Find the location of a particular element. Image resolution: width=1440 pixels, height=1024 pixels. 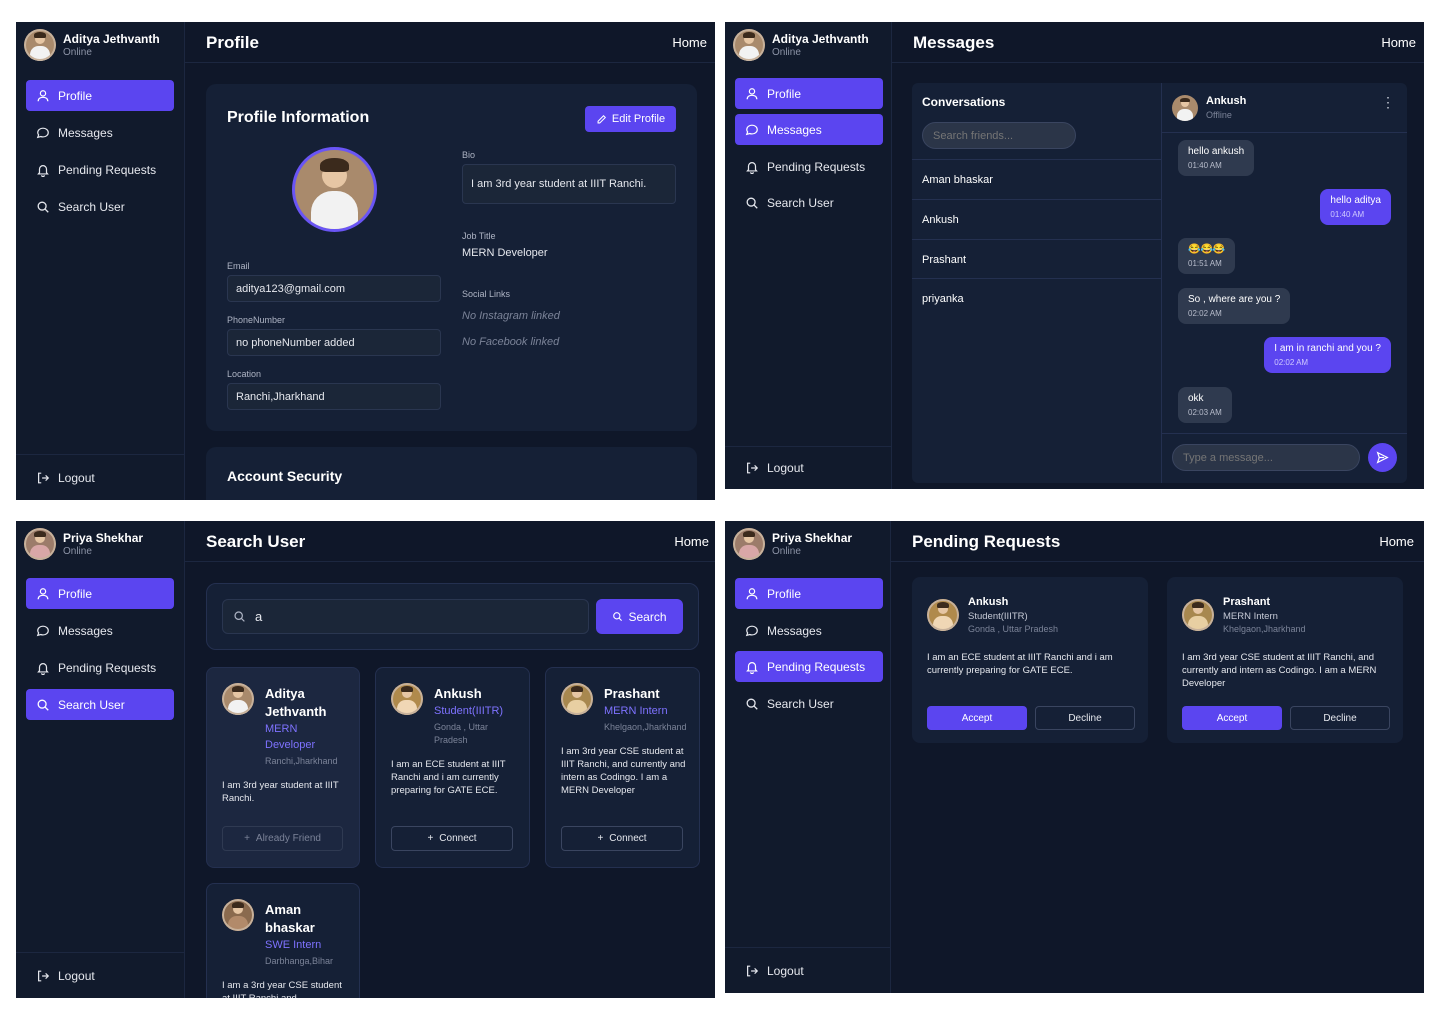

logout-label: Logout is located at coordinates (785, 970).